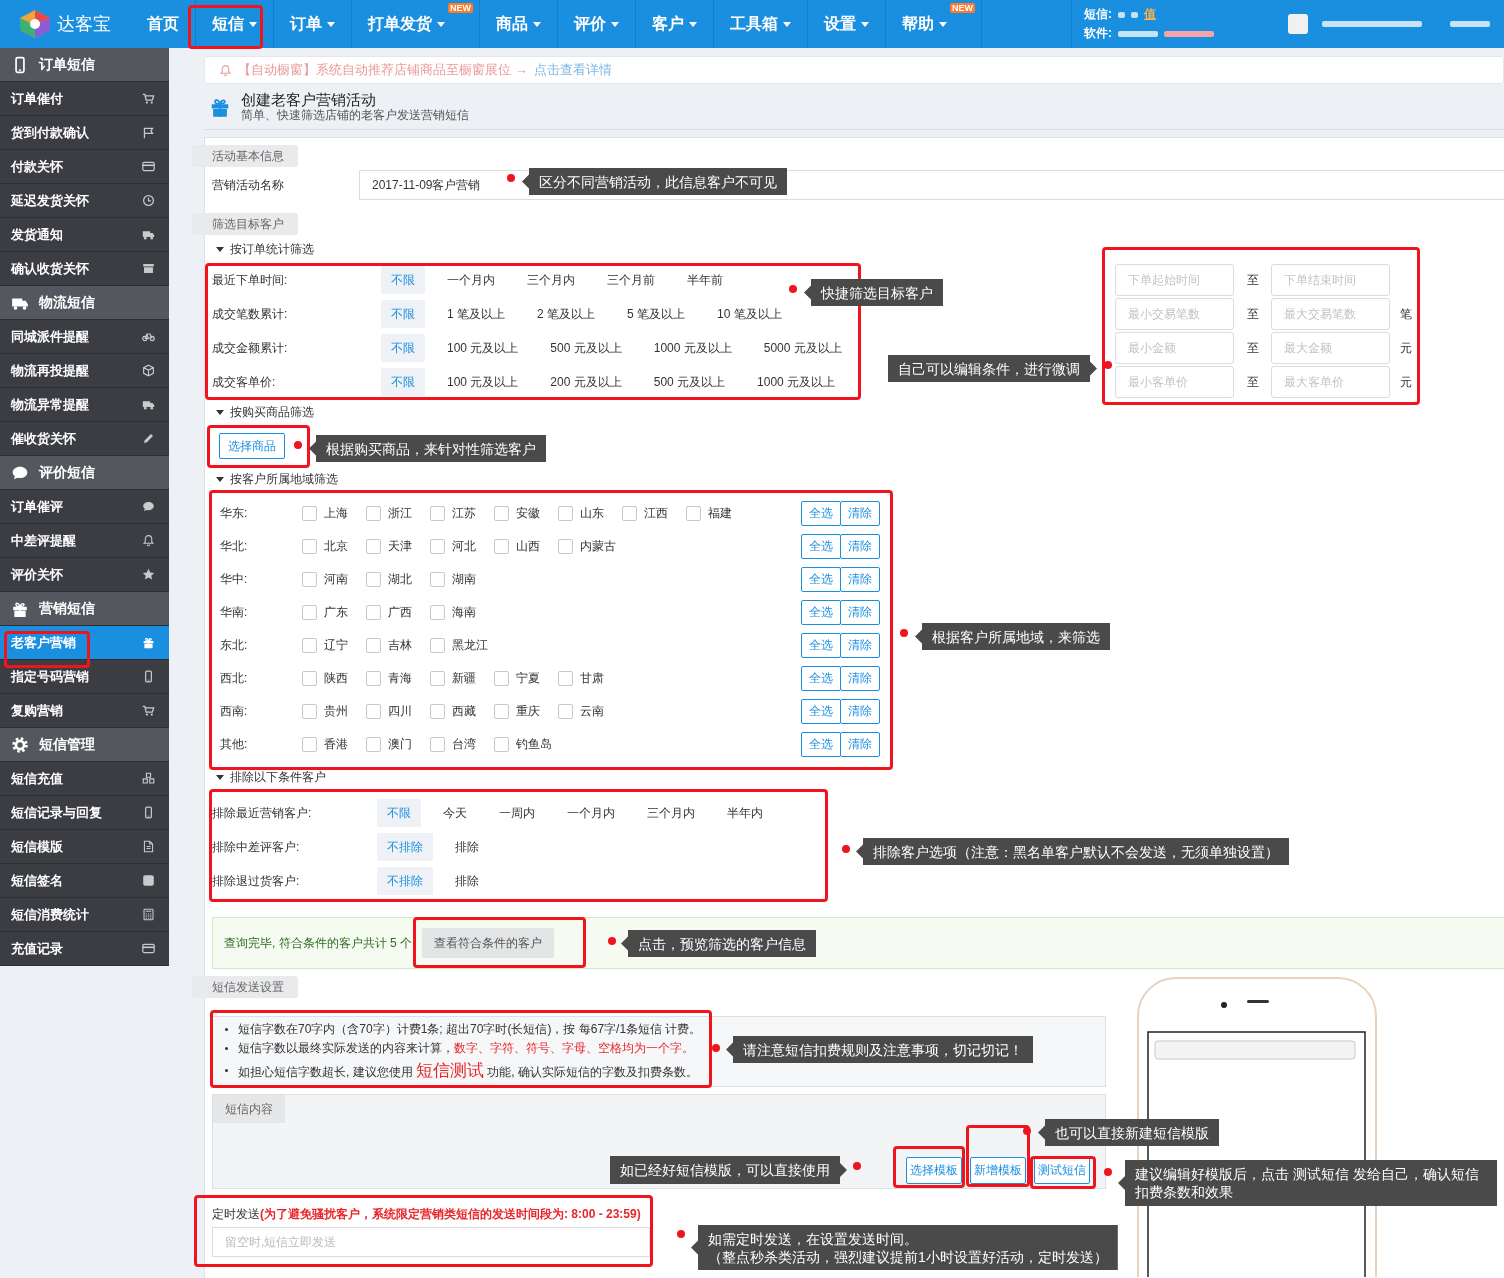 The width and height of the screenshot is (1504, 1278). I want to click on sidebar-item: 货到付款确认, so click(84, 133).